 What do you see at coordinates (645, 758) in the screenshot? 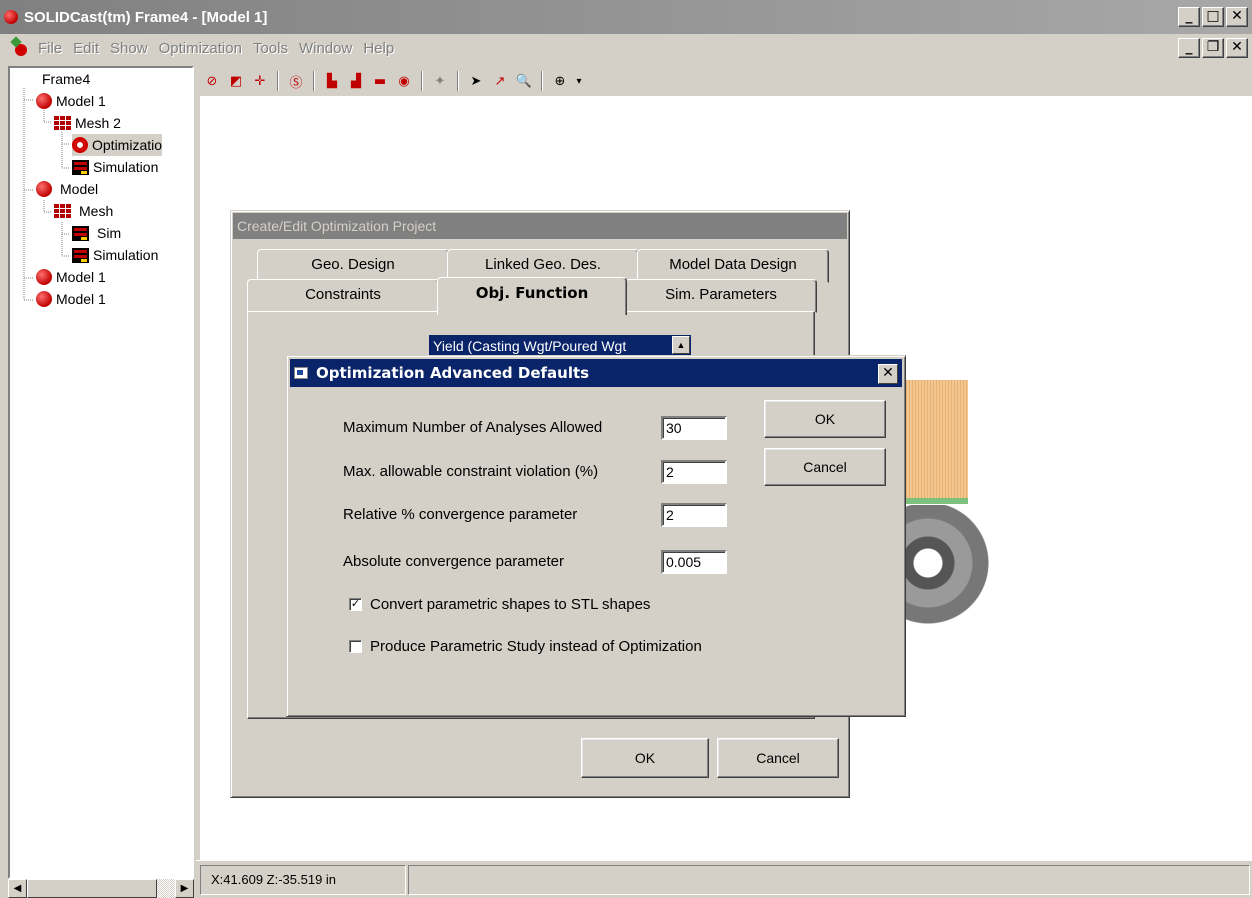
I see `project-ok-button: OK` at bounding box center [645, 758].